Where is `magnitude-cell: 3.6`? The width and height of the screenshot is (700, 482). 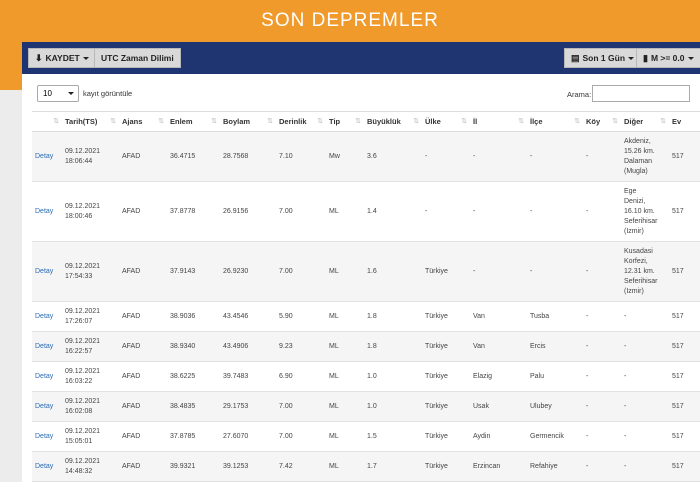
magnitude-cell: 3.6 is located at coordinates (393, 156).